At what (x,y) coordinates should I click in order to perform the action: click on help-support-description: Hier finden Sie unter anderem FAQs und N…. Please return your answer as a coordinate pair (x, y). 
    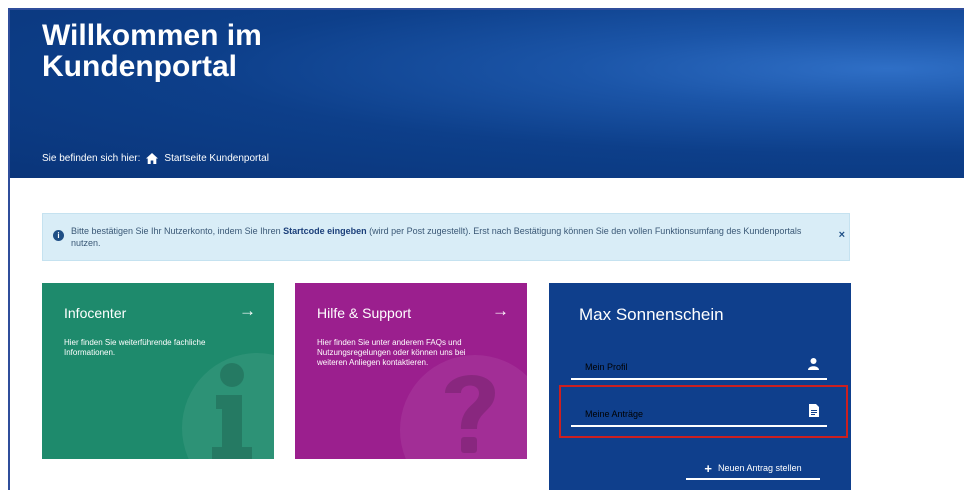
    Looking at the image, I should click on (391, 352).